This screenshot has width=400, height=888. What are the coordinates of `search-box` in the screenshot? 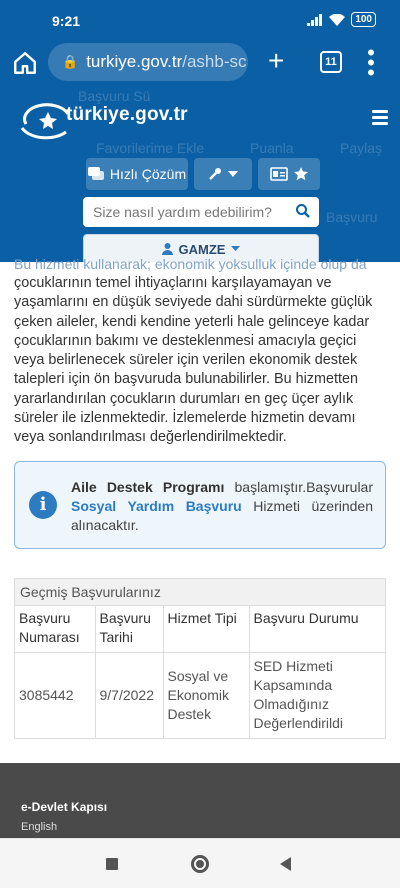 It's located at (201, 212).